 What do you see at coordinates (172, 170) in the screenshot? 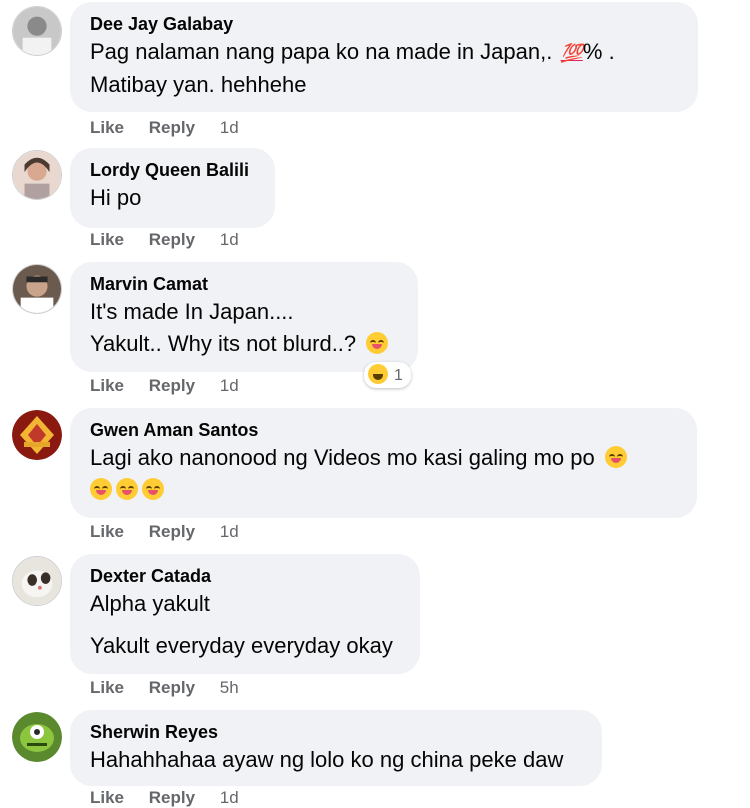
I see `author-name: Lordy Queen Balili` at bounding box center [172, 170].